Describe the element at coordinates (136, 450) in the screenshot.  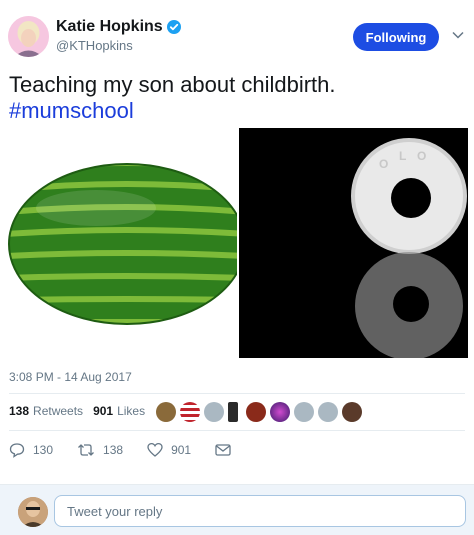
I see `tweet-actions: 130 138 901` at that location.